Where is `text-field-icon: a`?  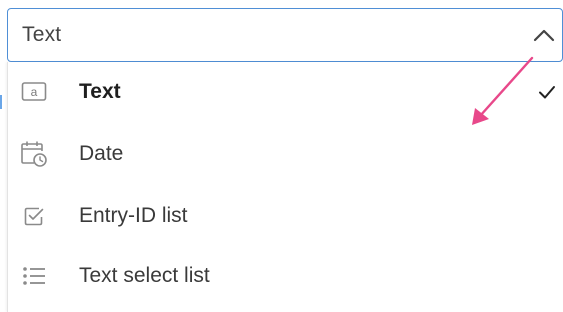
text-field-icon: a is located at coordinates (34, 92).